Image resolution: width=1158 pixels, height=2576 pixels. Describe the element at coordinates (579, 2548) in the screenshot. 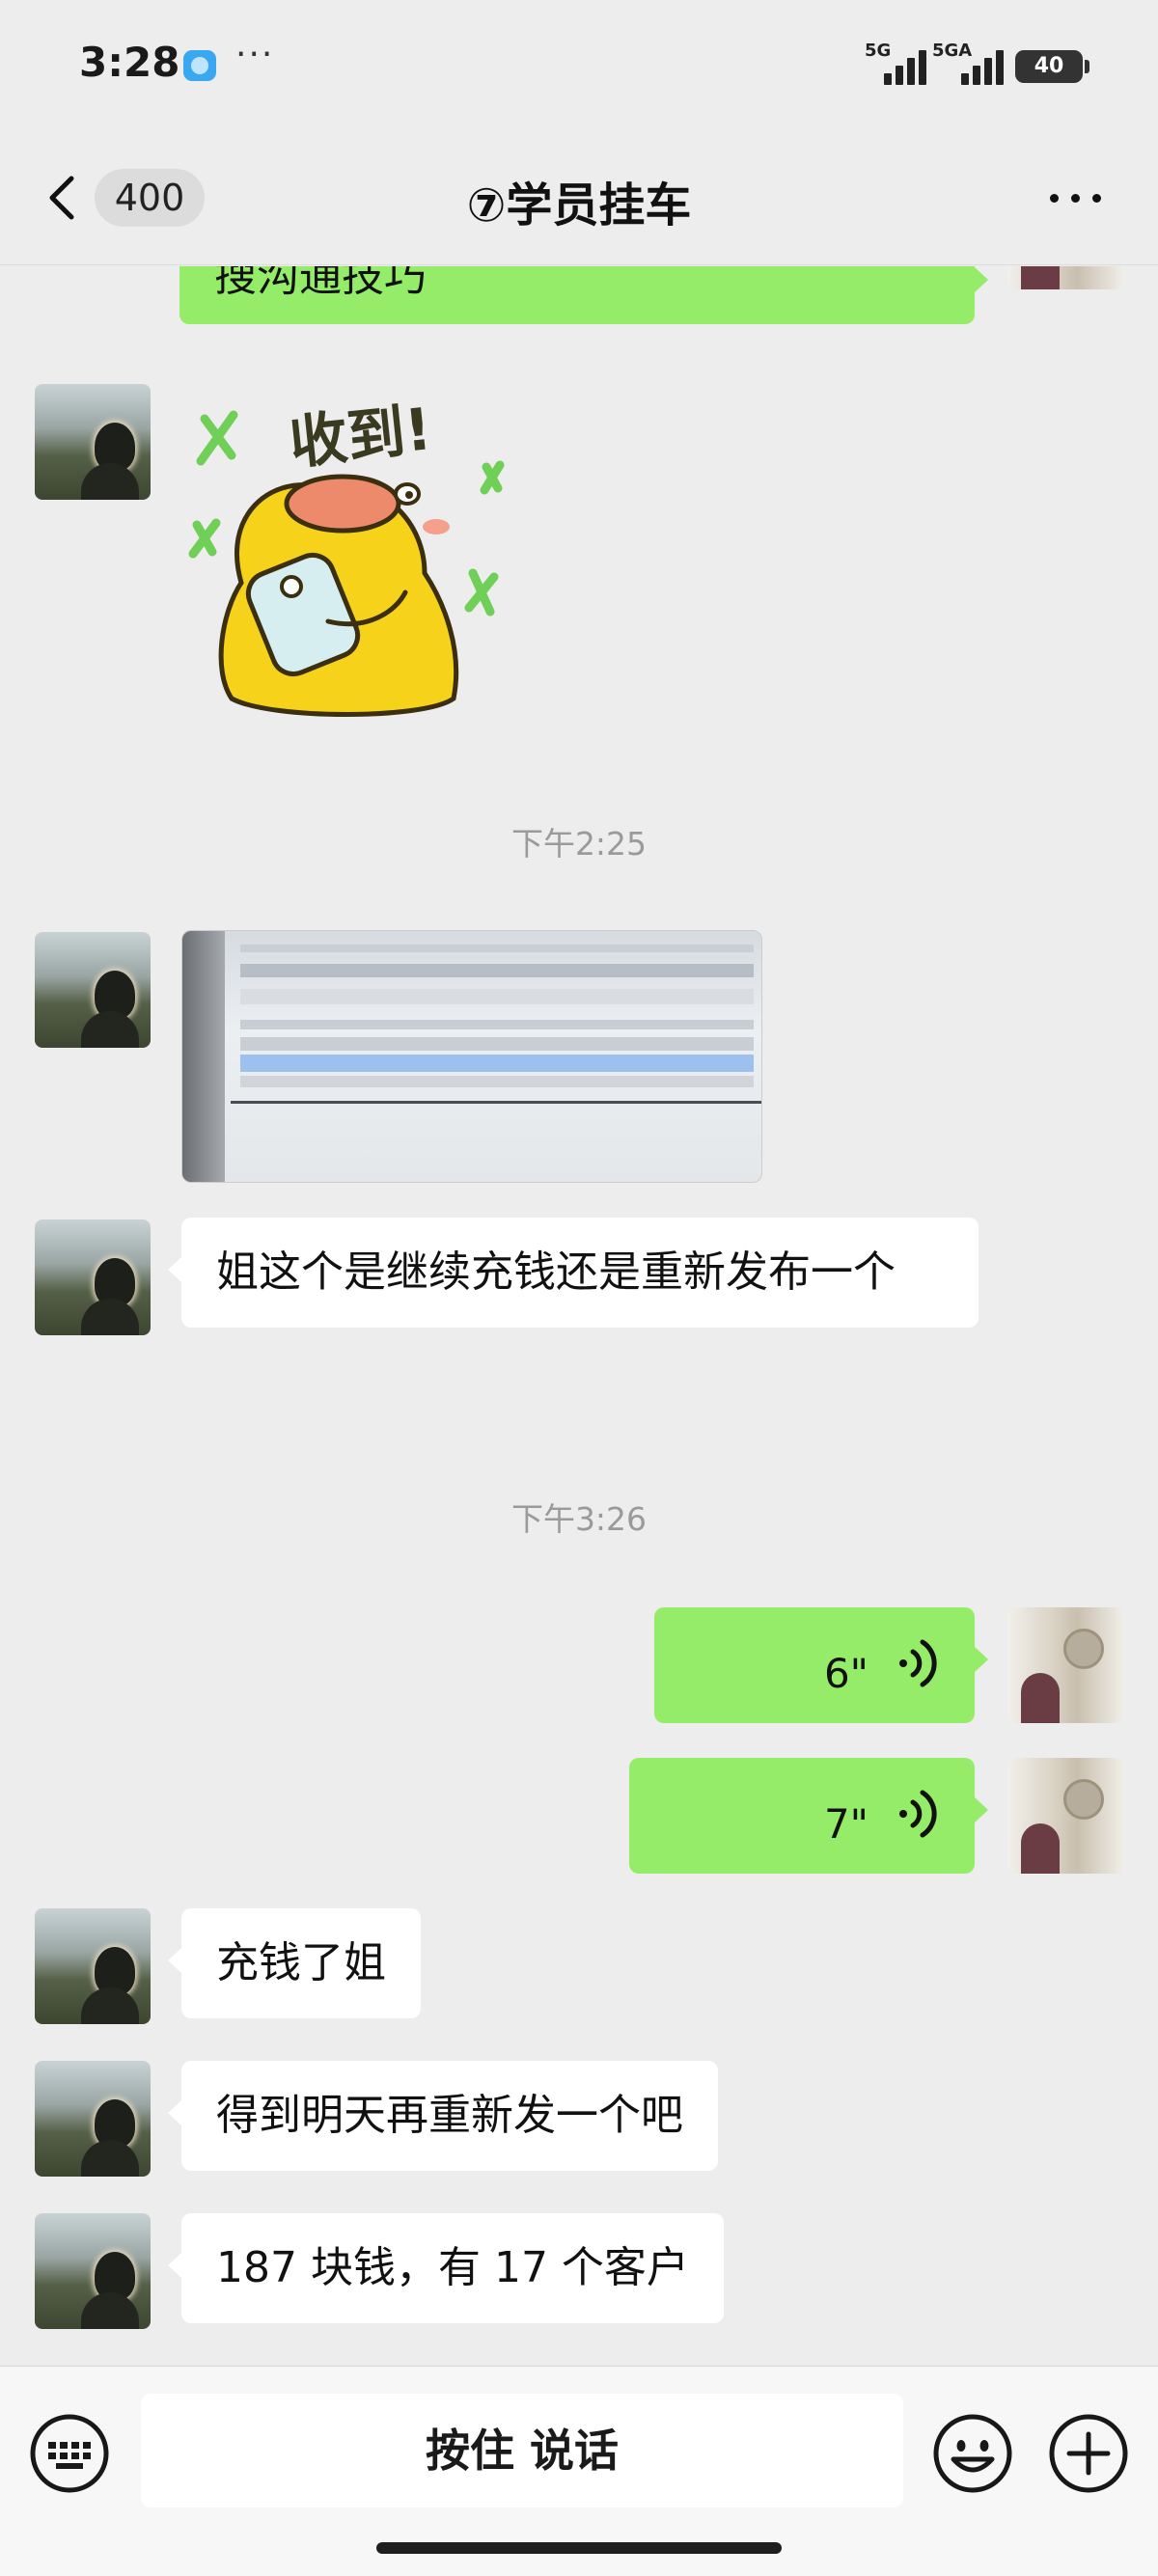

I see `home-indicator` at that location.